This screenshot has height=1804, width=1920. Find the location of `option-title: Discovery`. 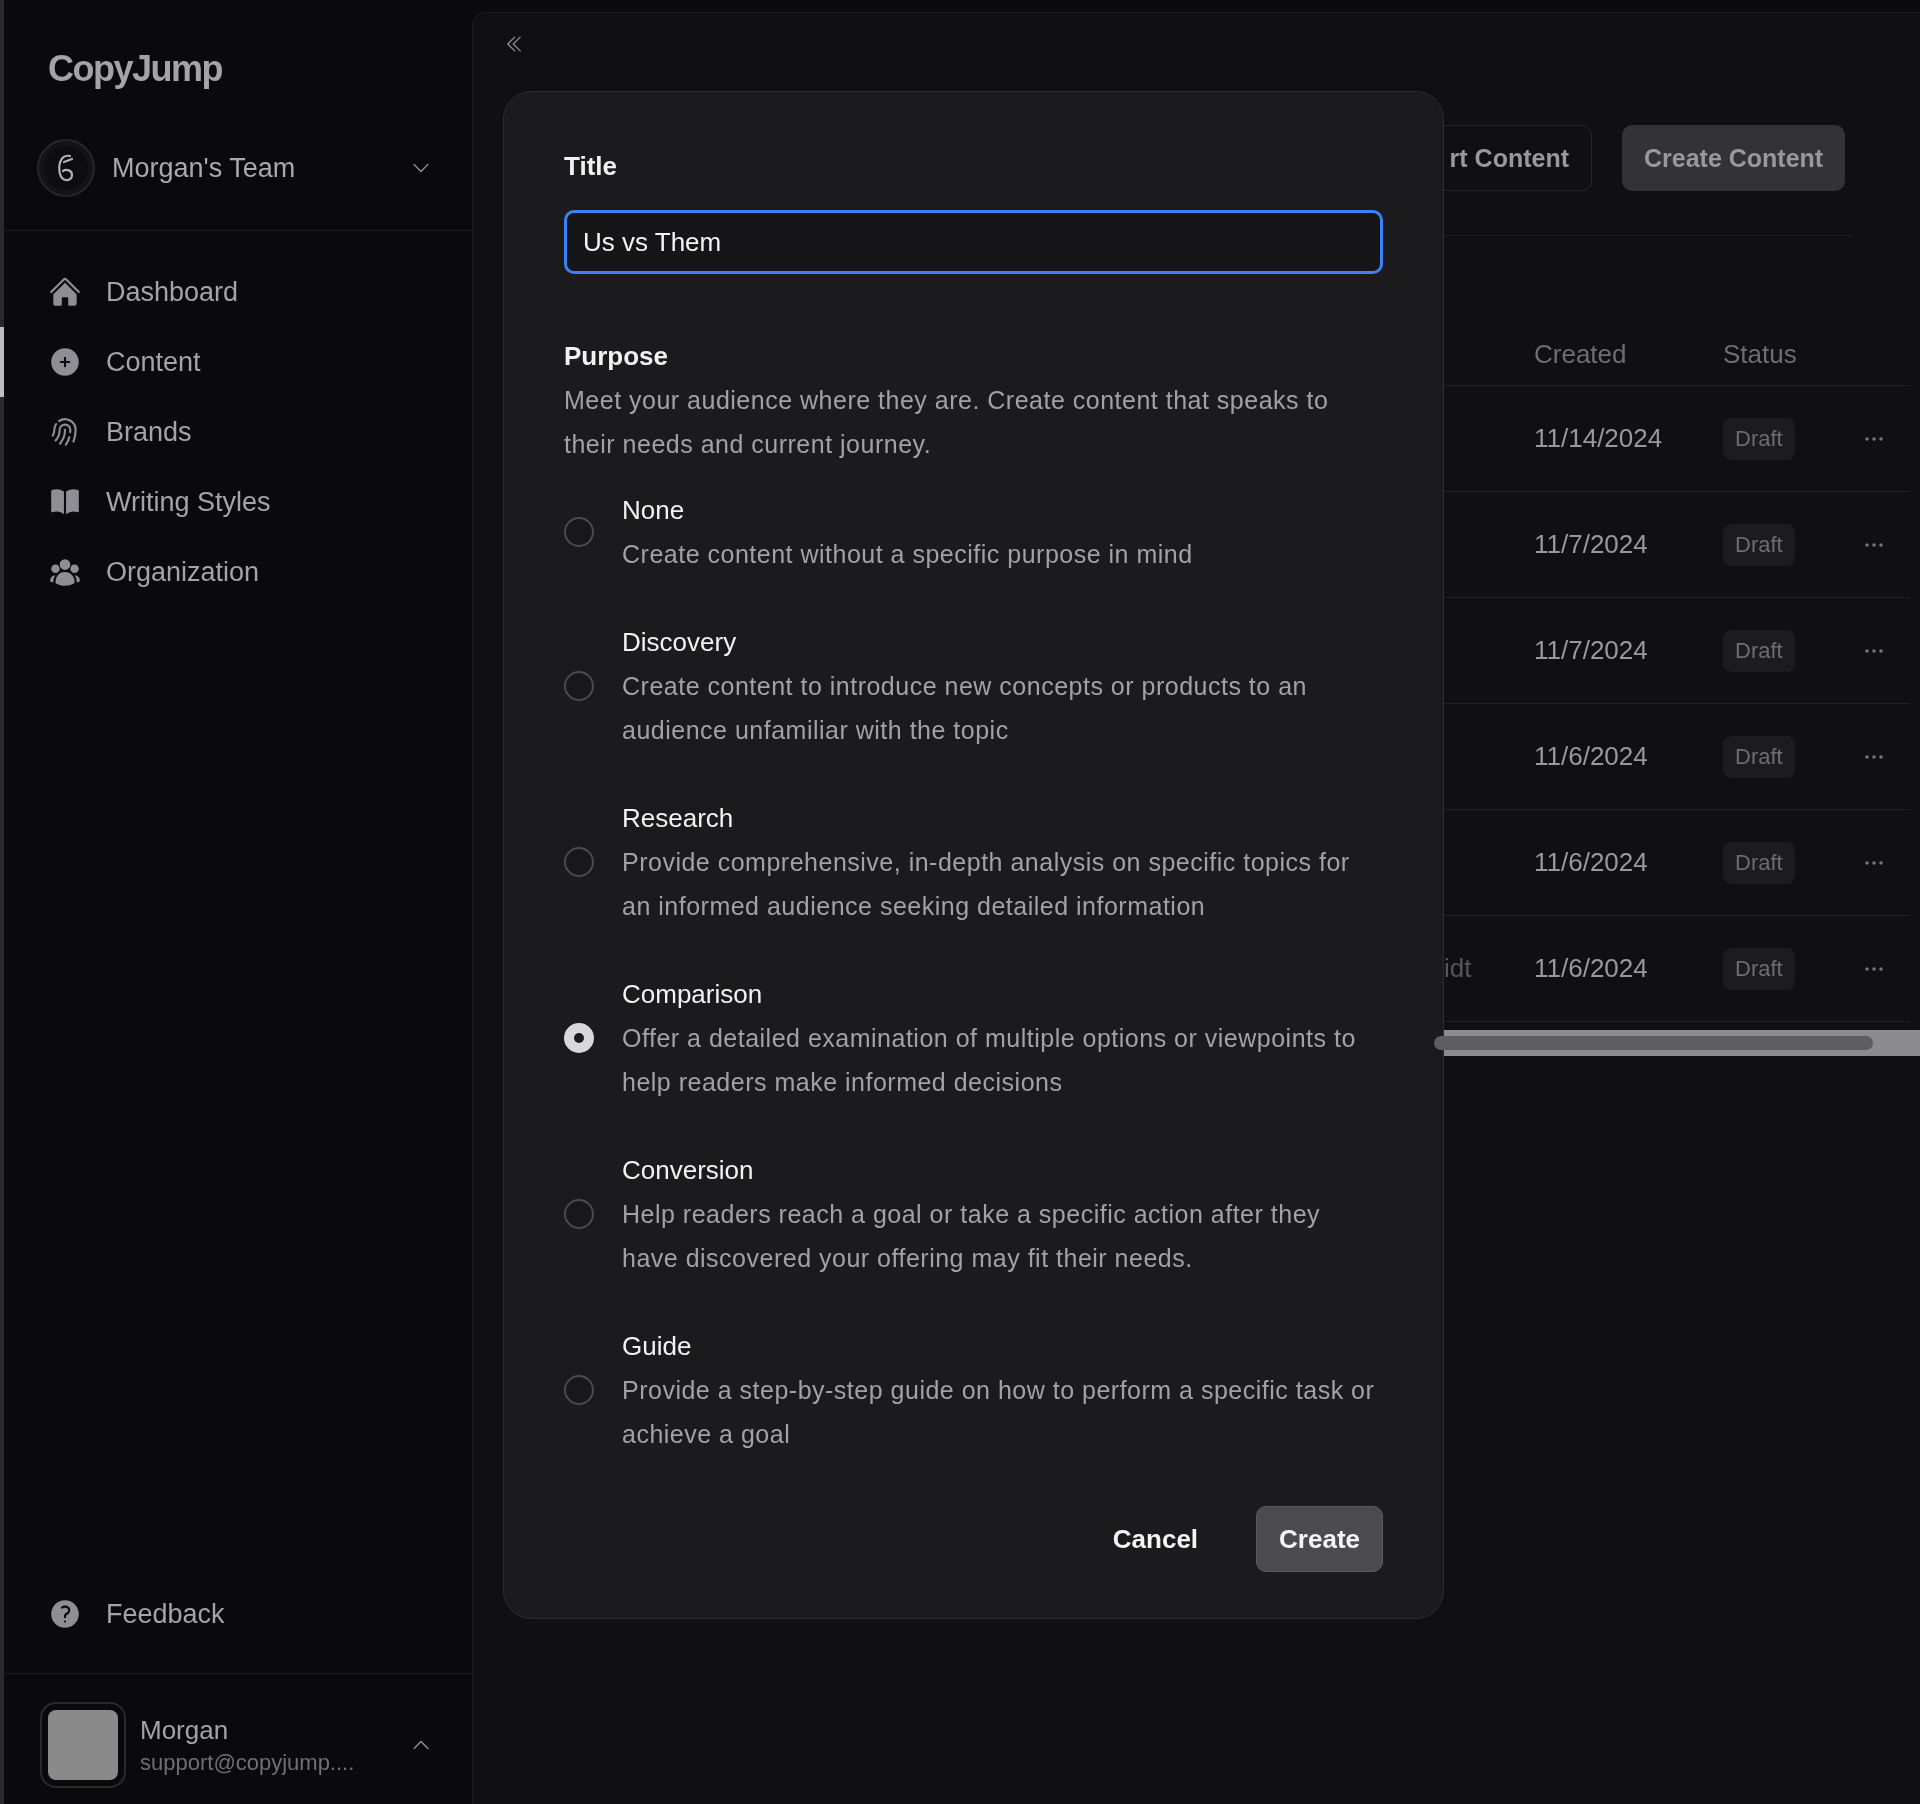

option-title: Discovery is located at coordinates (680, 642).